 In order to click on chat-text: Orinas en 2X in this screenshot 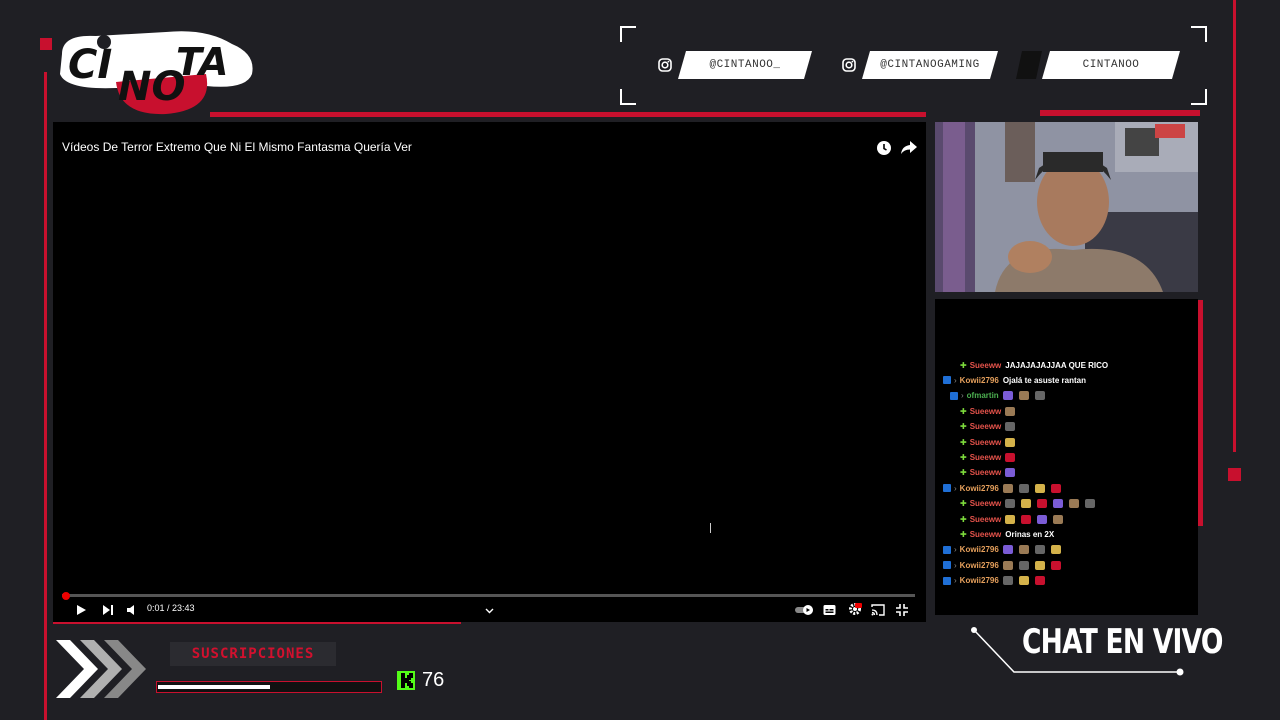, I will do `click(1030, 534)`.